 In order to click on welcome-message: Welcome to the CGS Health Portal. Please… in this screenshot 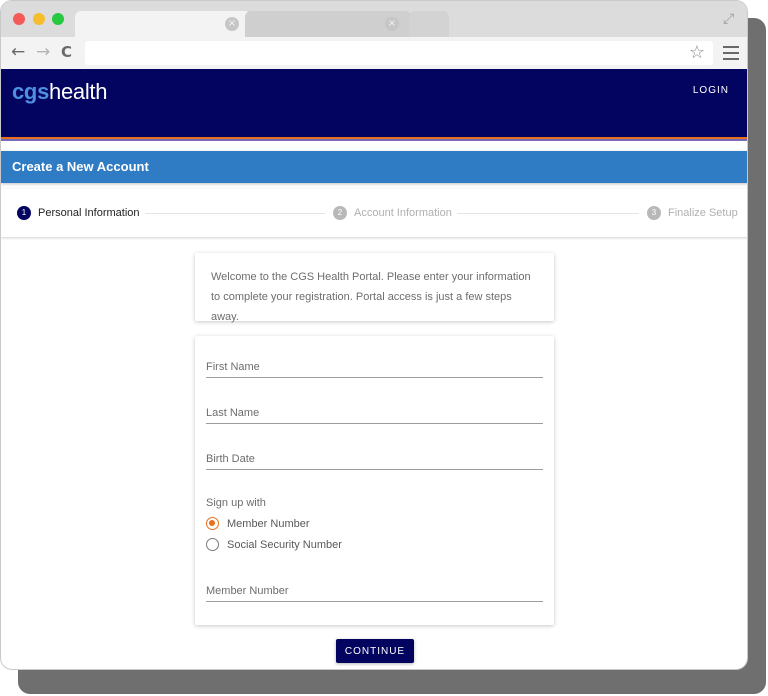, I will do `click(371, 297)`.